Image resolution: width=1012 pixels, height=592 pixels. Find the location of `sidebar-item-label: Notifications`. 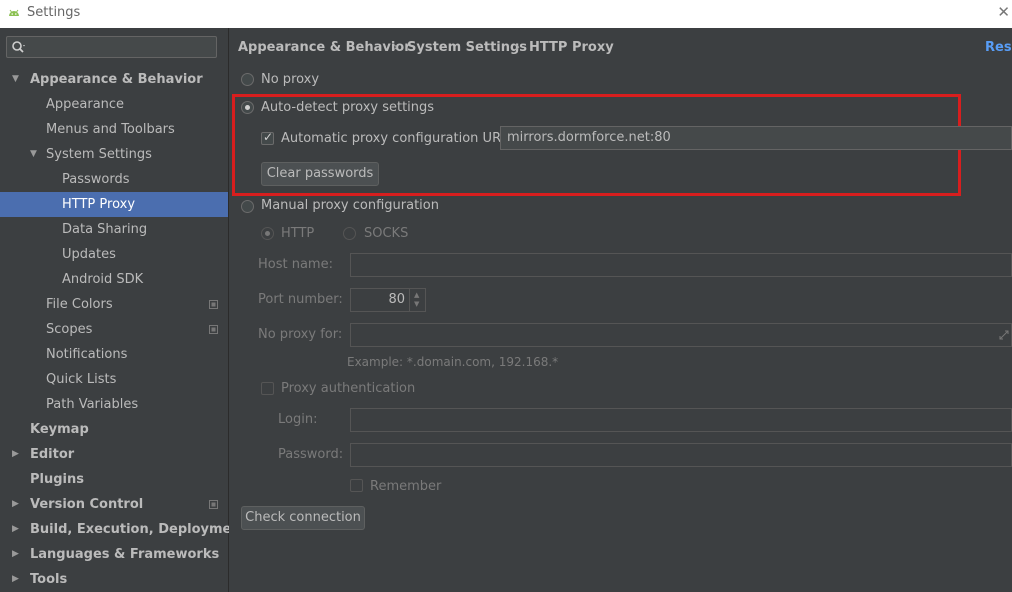

sidebar-item-label: Notifications is located at coordinates (87, 354).